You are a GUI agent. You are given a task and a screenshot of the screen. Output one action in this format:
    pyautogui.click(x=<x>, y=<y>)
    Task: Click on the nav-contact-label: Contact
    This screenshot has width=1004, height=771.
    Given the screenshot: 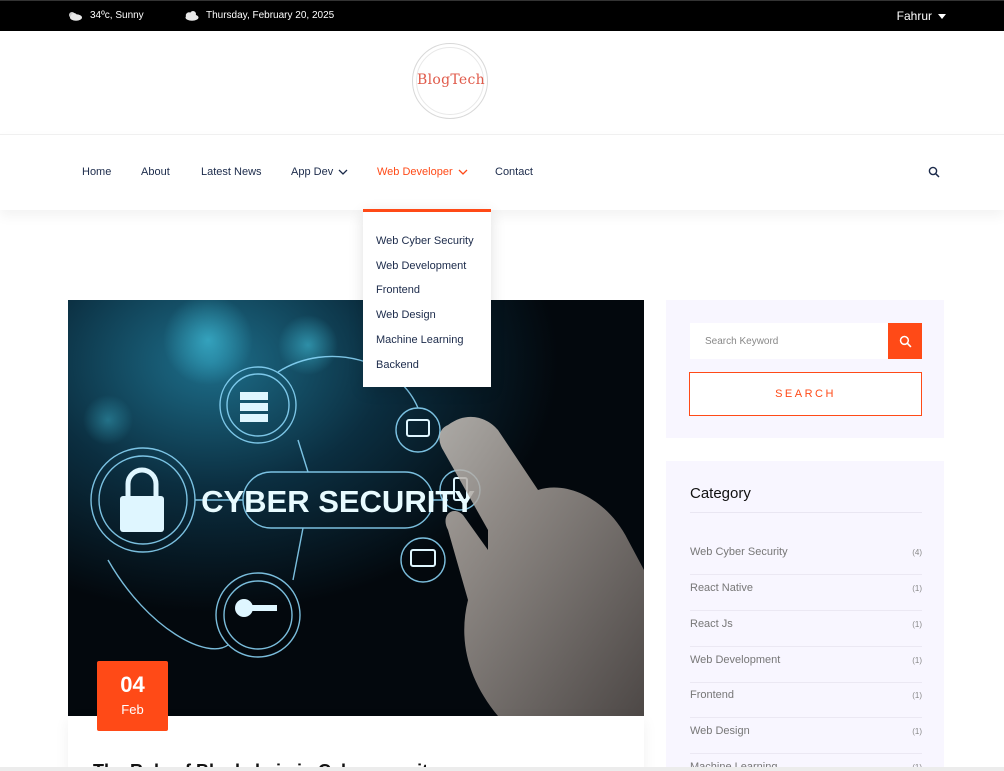 What is the action you would take?
    pyautogui.click(x=514, y=172)
    